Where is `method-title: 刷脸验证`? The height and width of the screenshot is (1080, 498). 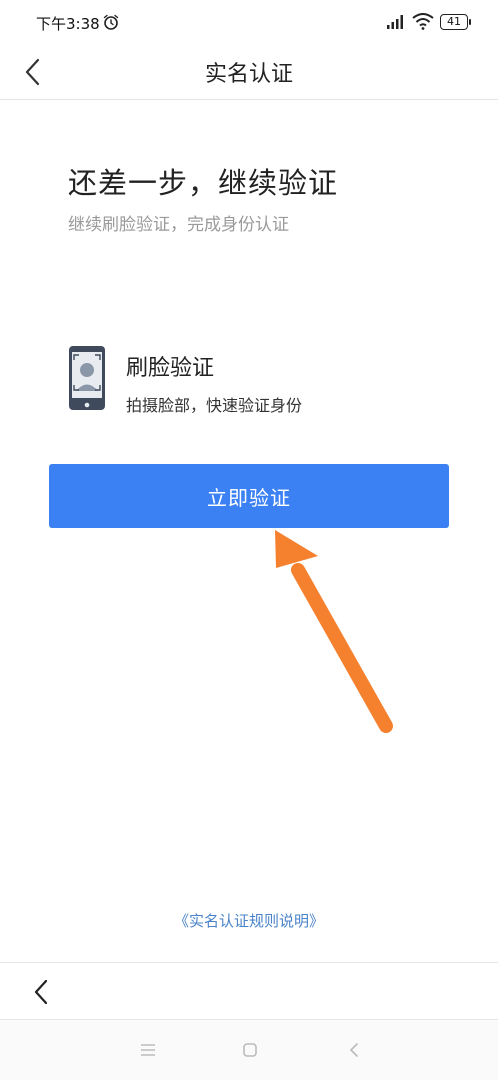 method-title: 刷脸验证 is located at coordinates (170, 368).